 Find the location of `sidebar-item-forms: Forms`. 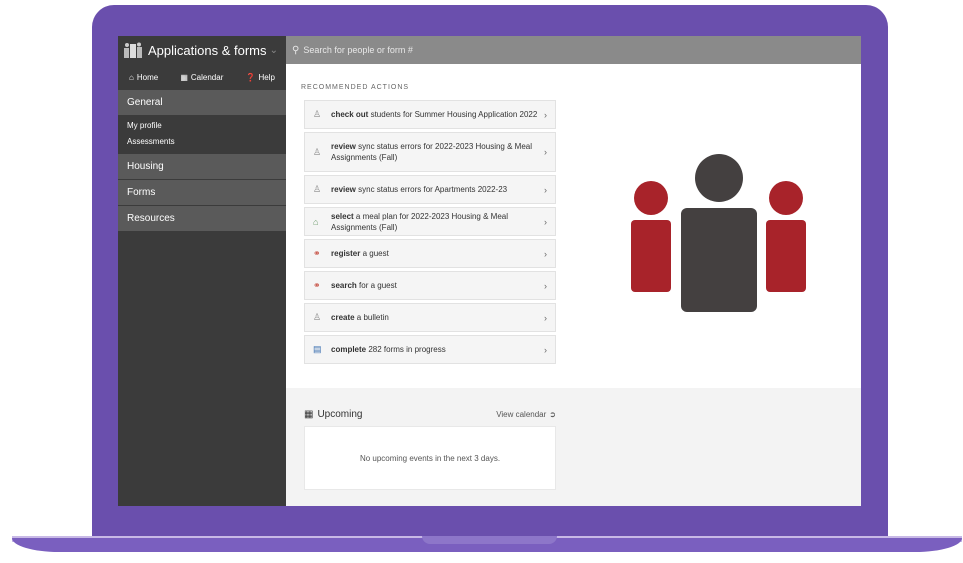

sidebar-item-forms: Forms is located at coordinates (202, 193).